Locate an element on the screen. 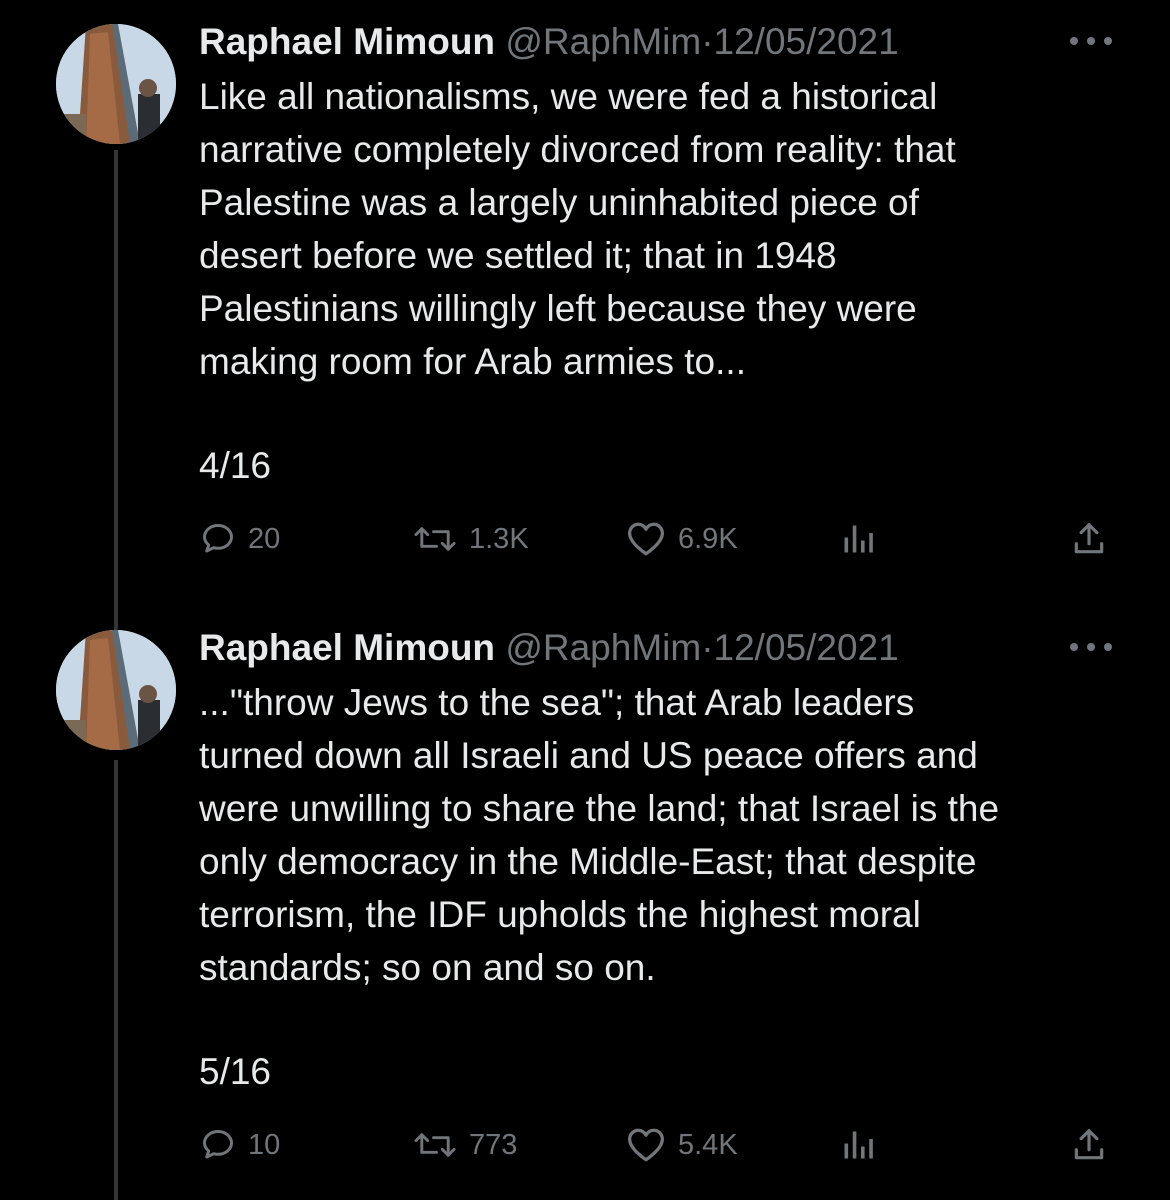 This screenshot has width=1170, height=1200. retweet-button: 773 is located at coordinates (465, 1145).